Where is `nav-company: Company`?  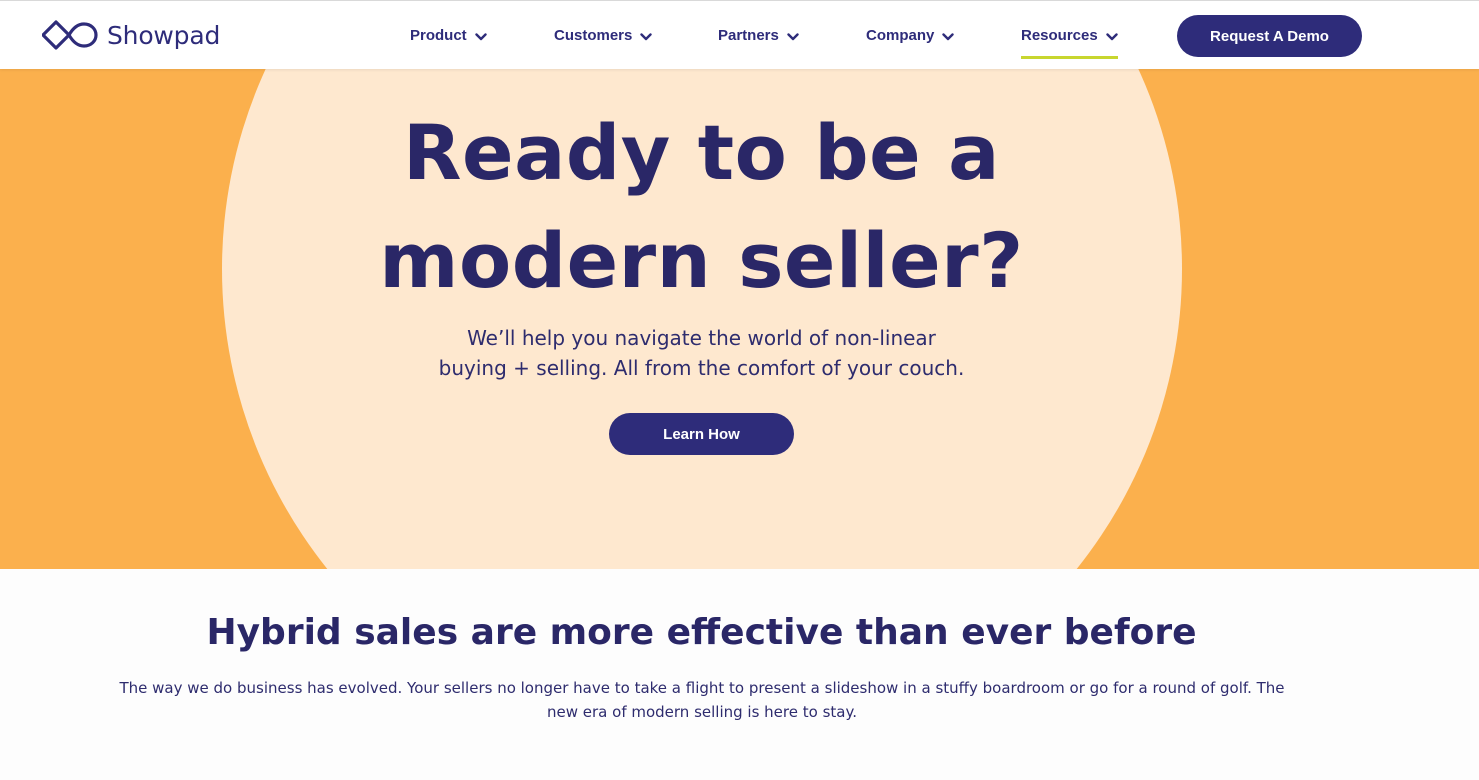 nav-company: Company is located at coordinates (910, 35).